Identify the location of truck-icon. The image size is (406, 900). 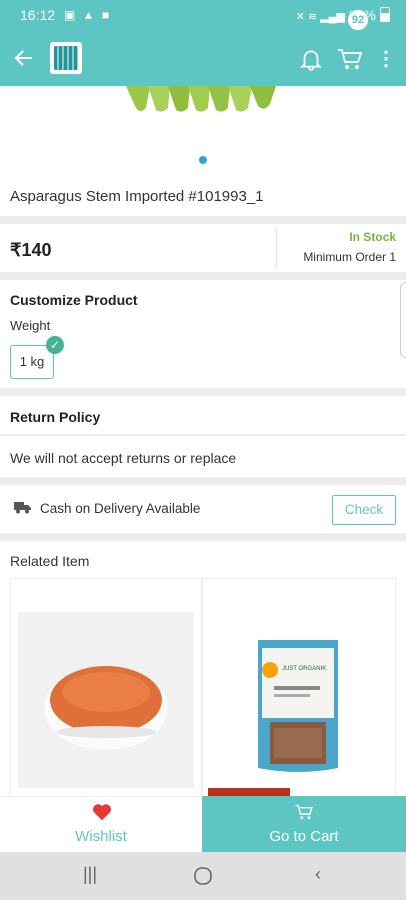
(23, 507).